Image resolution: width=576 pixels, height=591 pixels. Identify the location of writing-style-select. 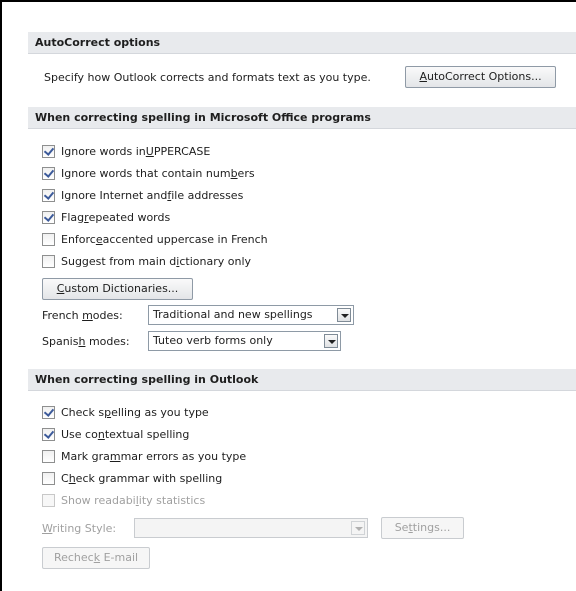
(251, 528).